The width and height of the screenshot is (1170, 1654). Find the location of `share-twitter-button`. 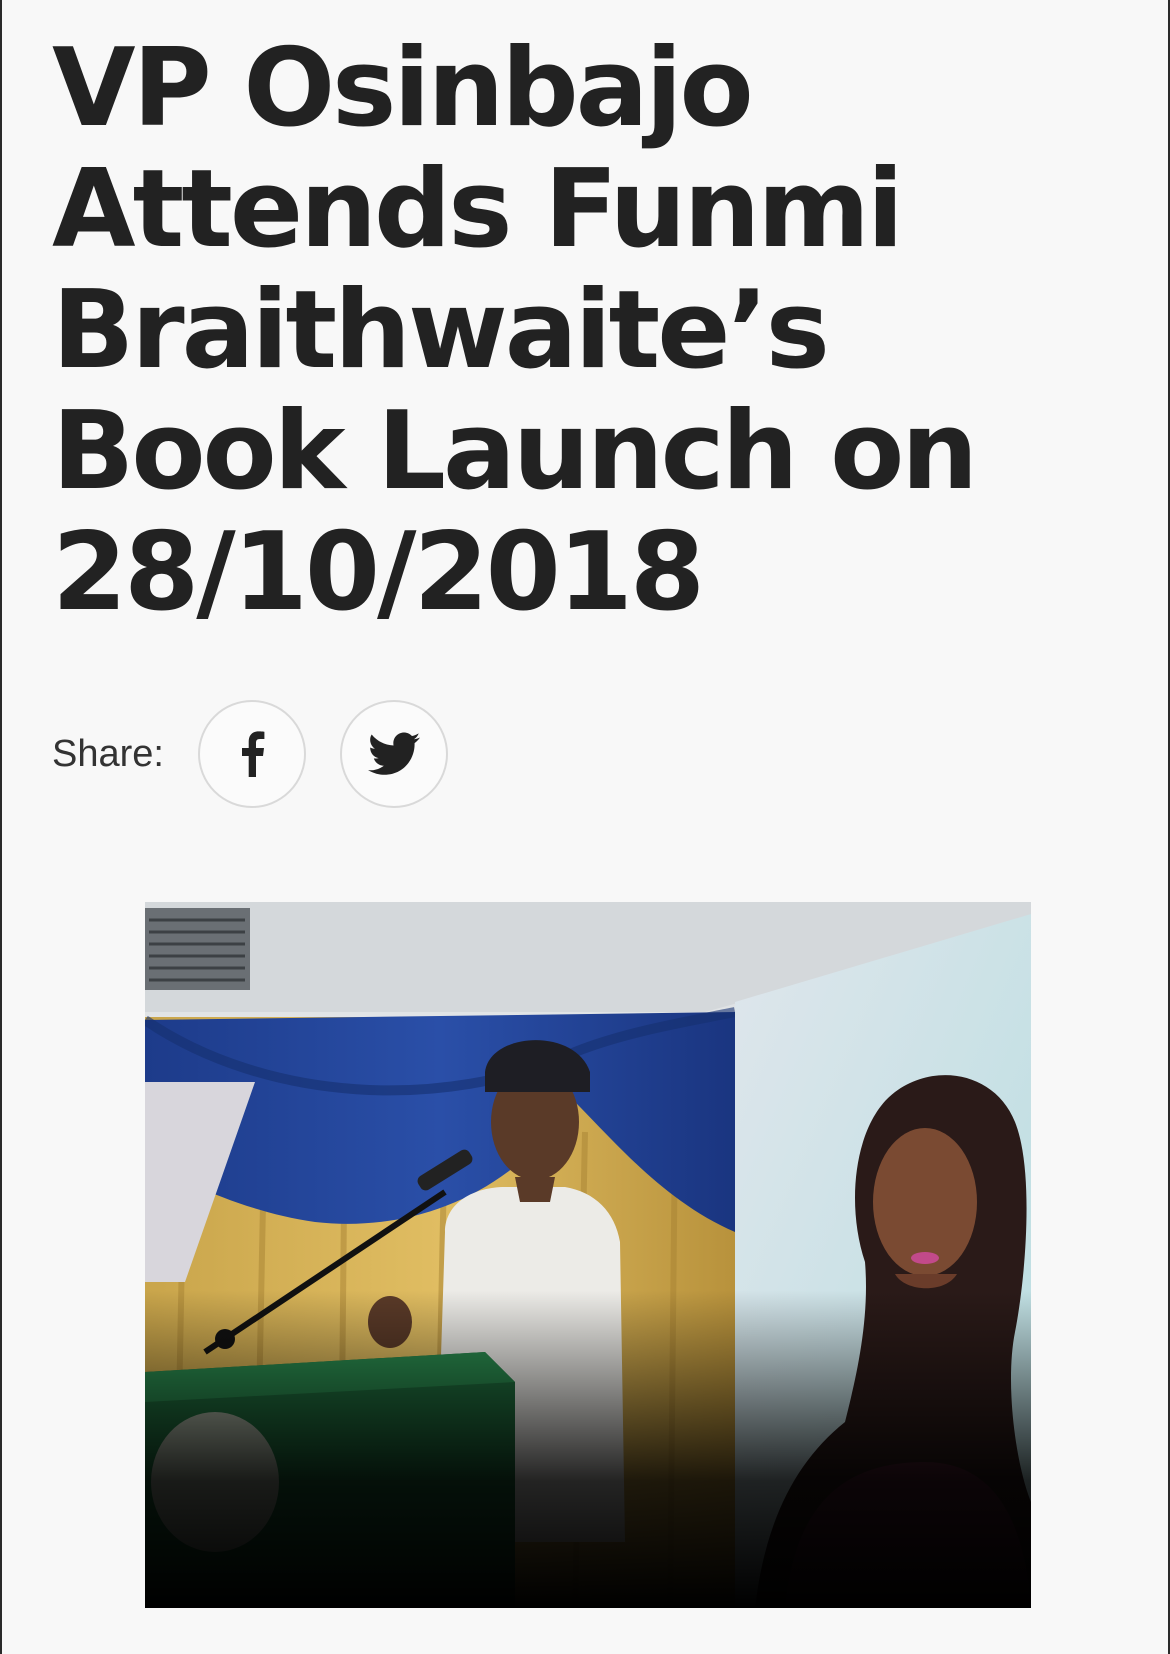

share-twitter-button is located at coordinates (393, 754).